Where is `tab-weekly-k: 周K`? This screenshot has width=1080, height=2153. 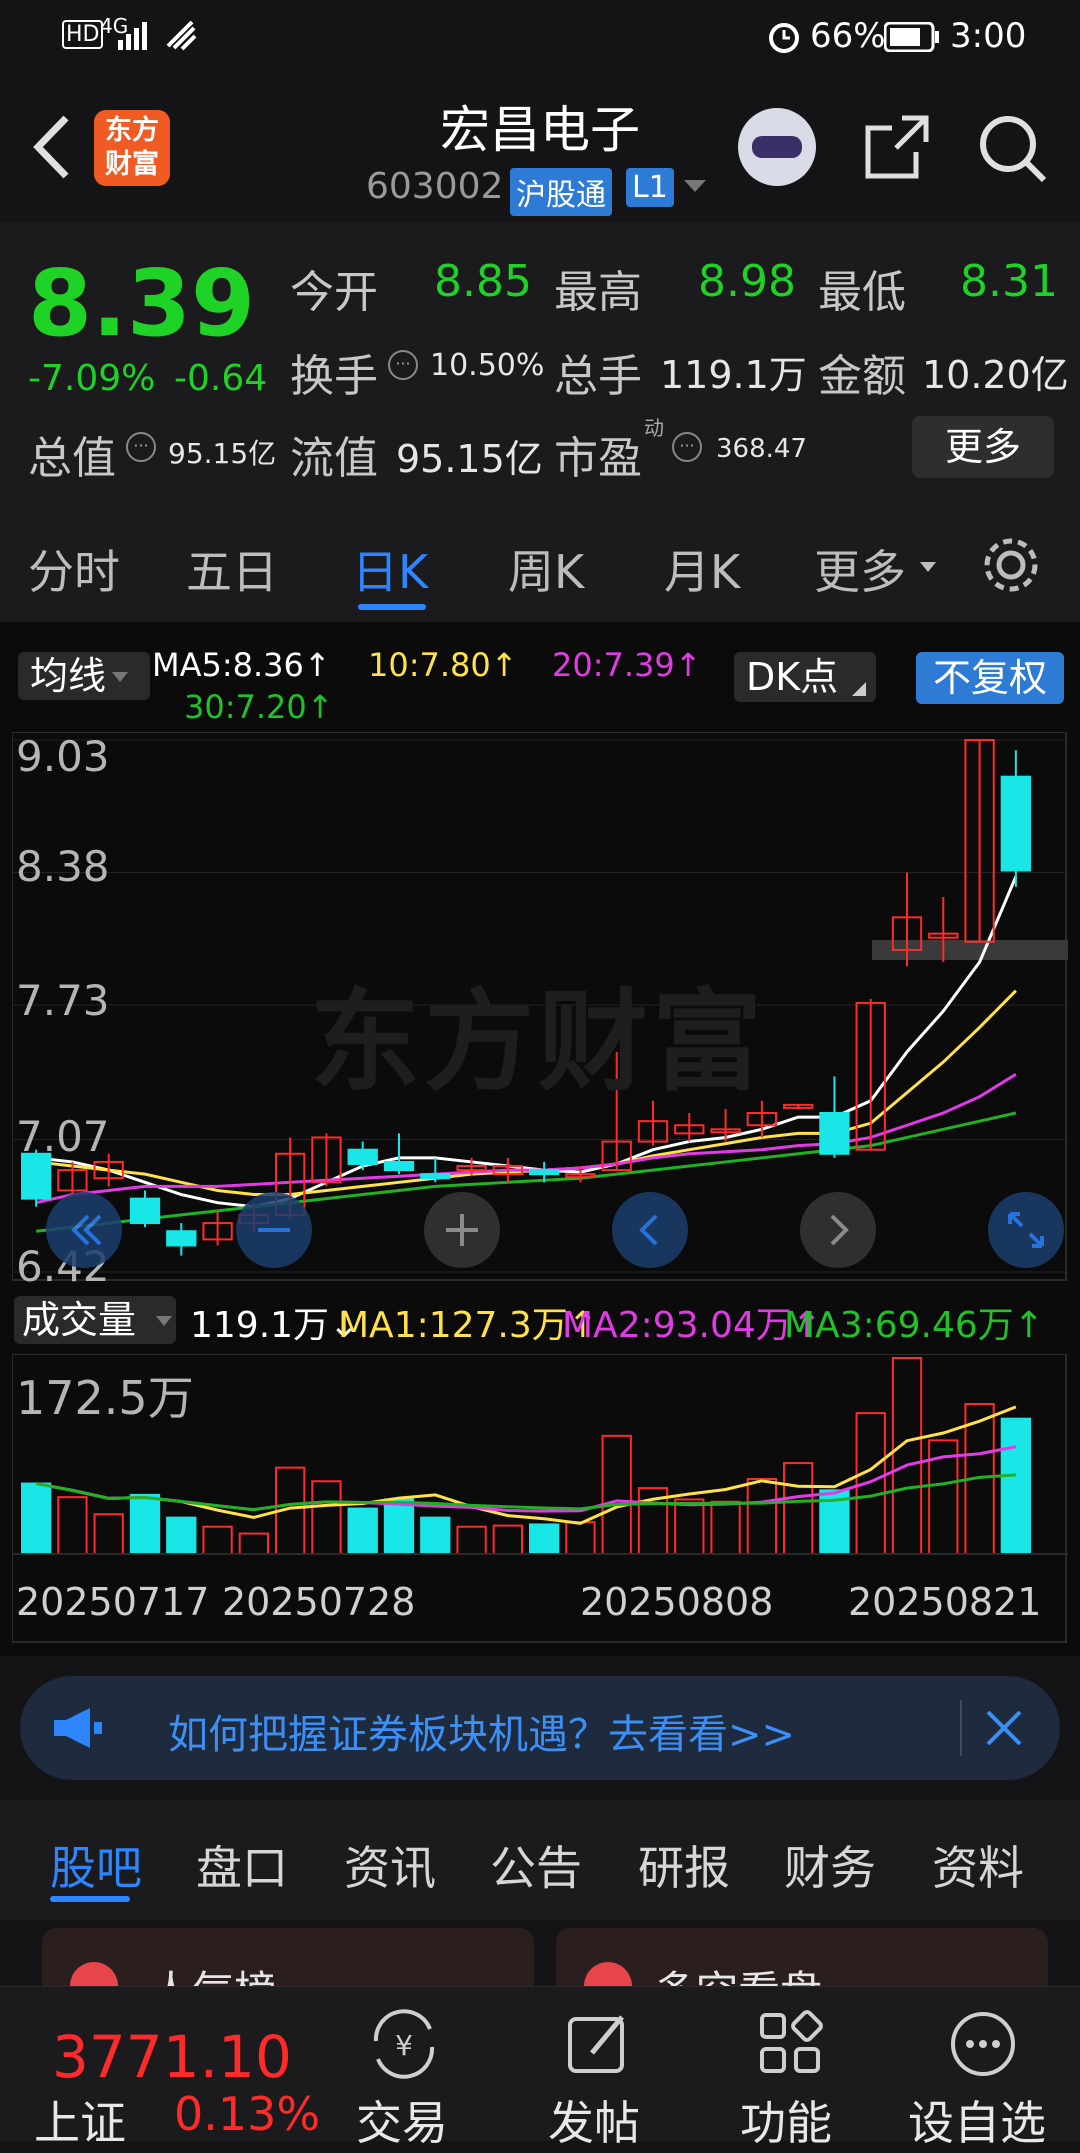 tab-weekly-k: 周K is located at coordinates (546, 569).